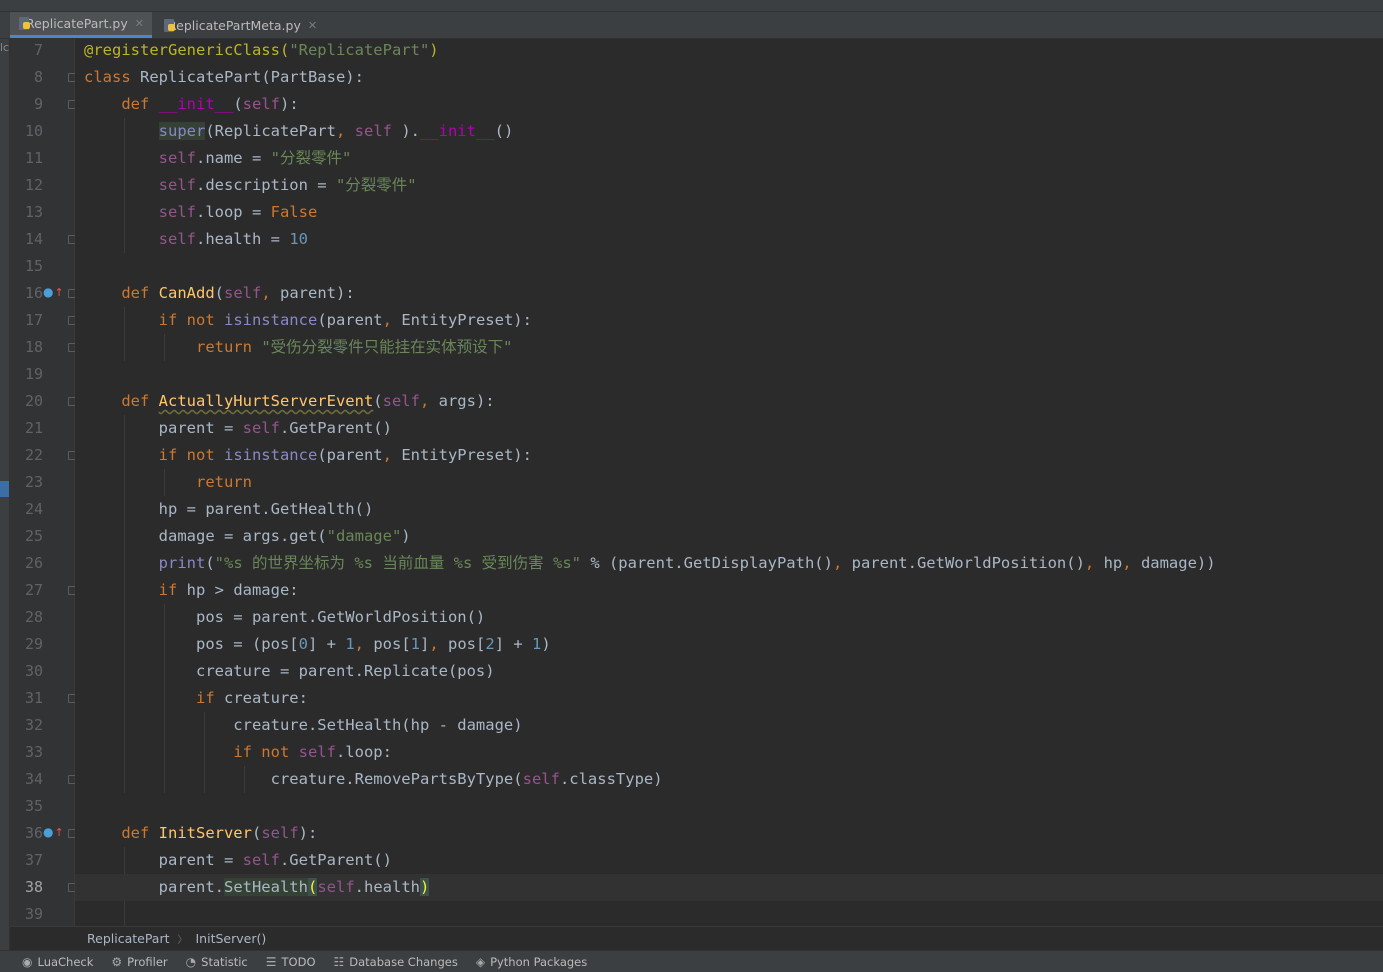  I want to click on code-line: parent.SetHealth(self.health), so click(729, 887).